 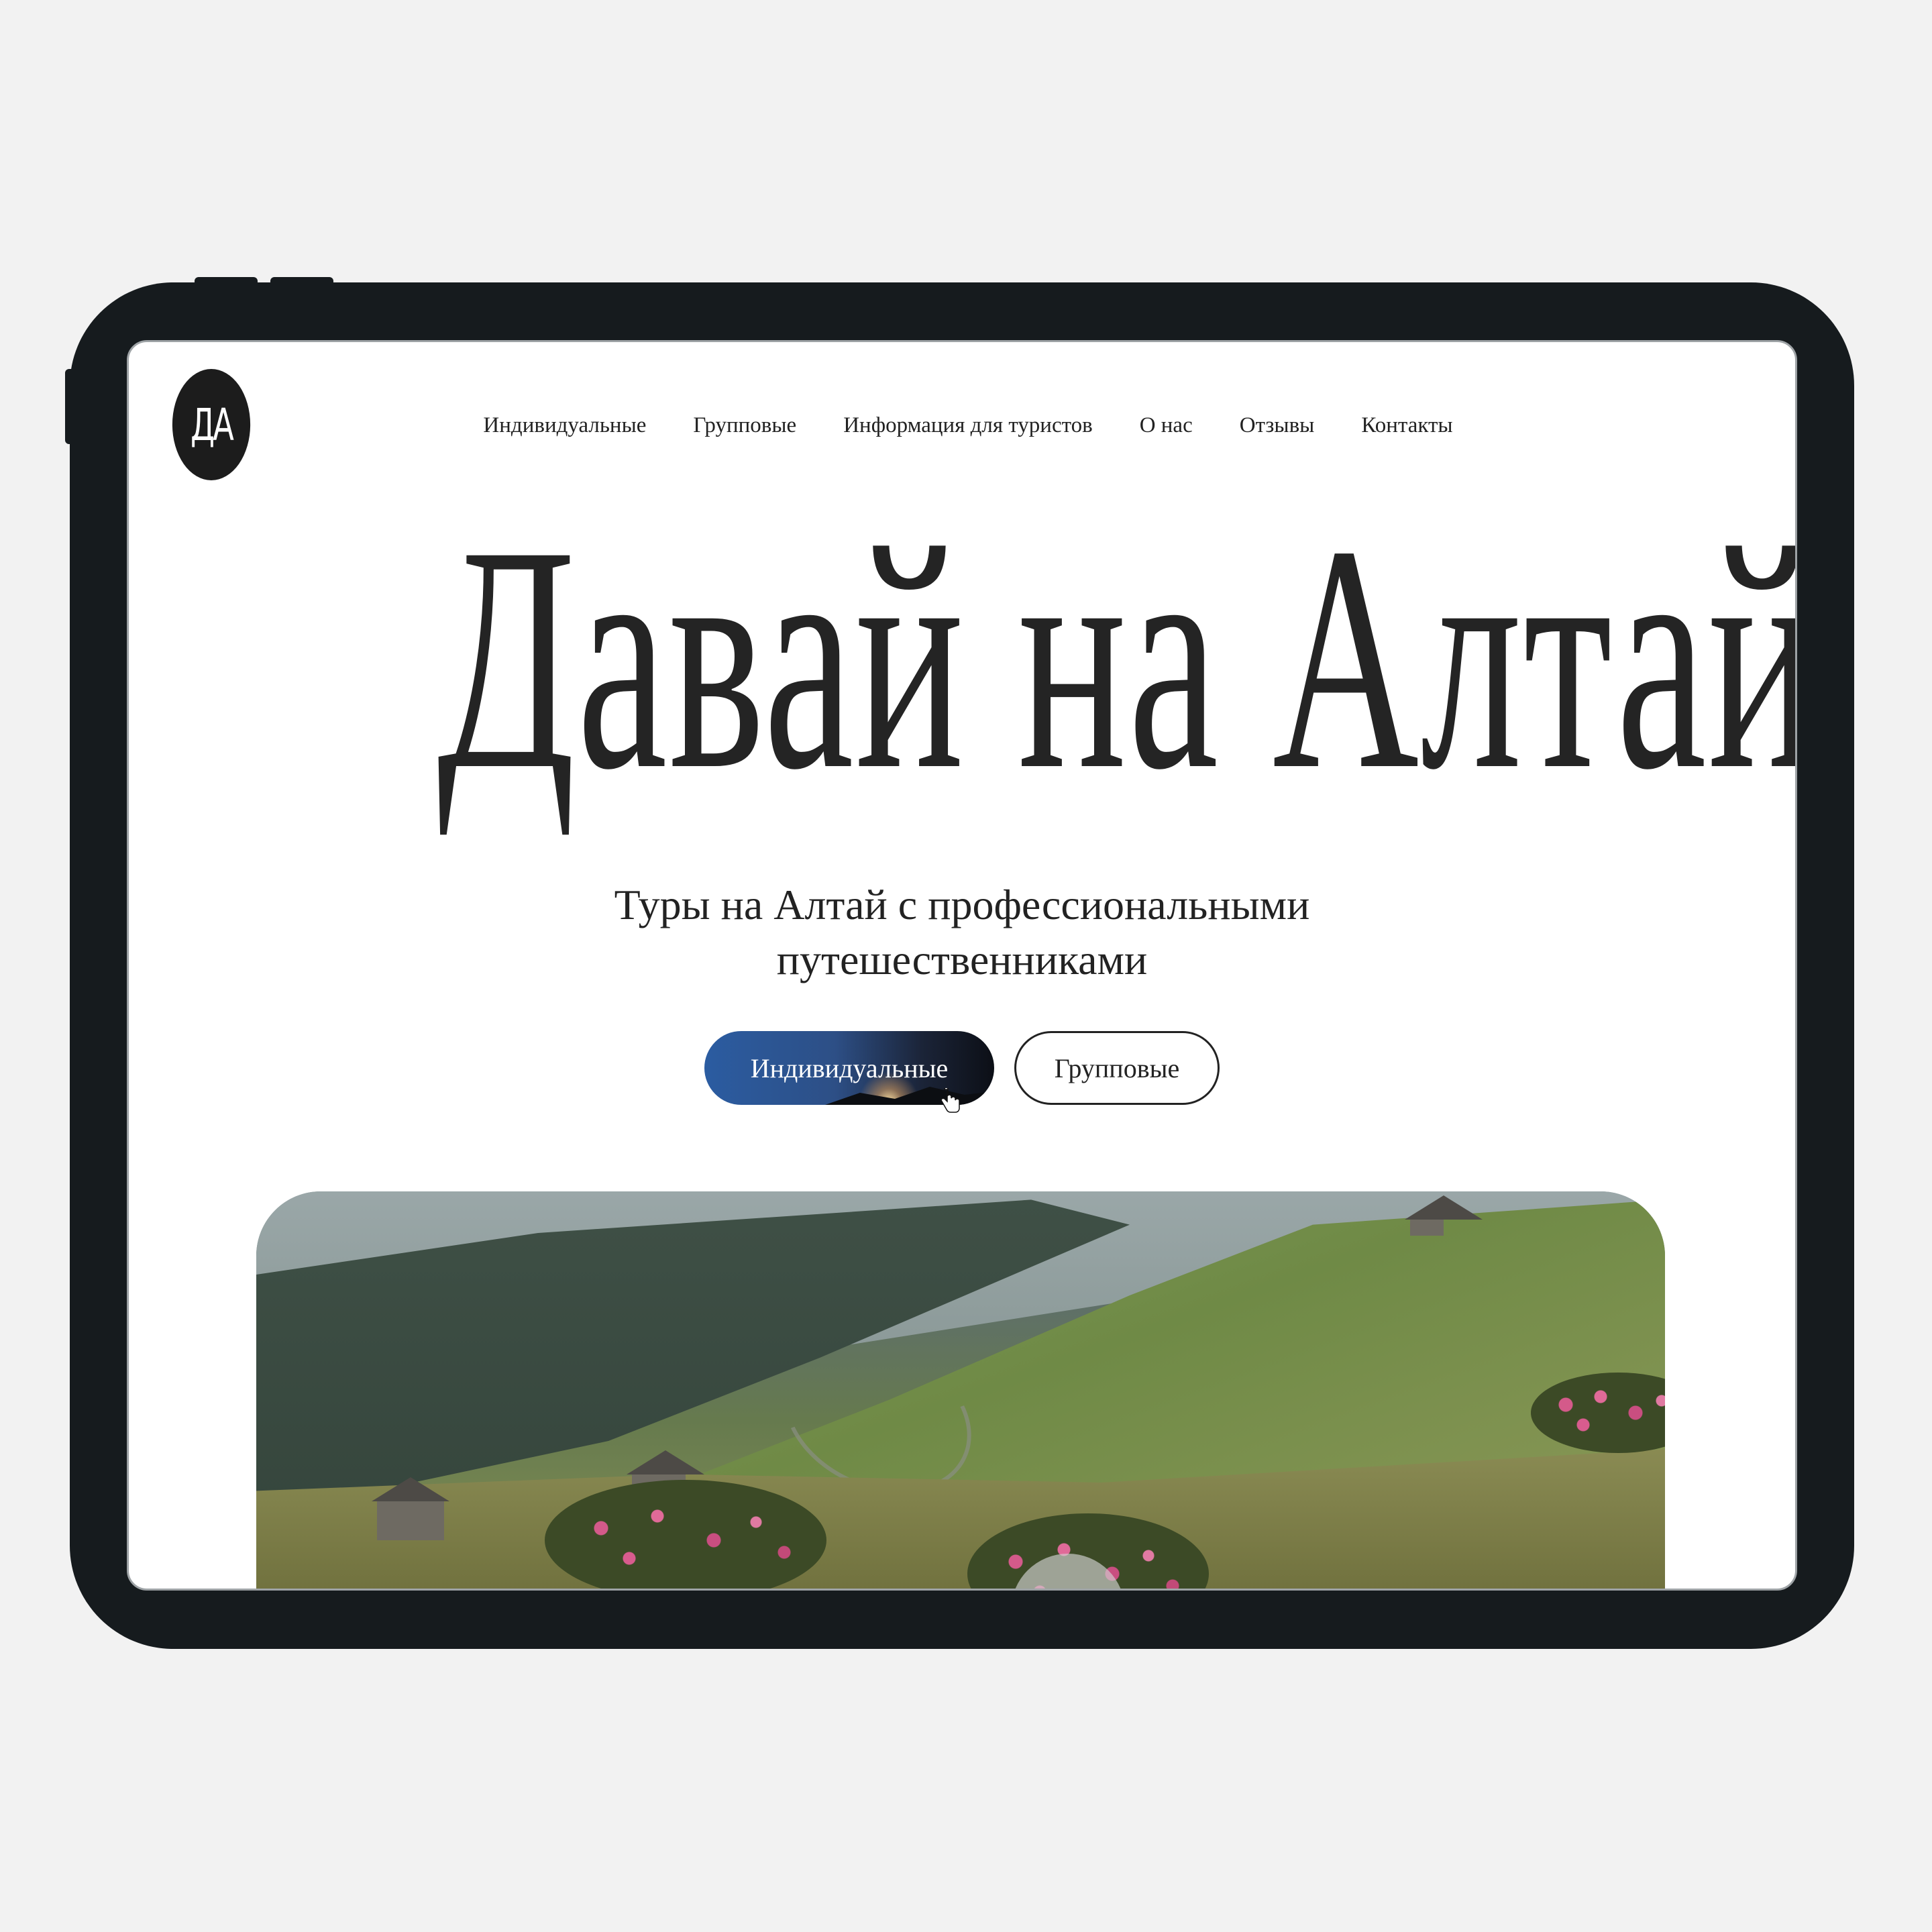 What do you see at coordinates (564, 425) in the screenshot?
I see `nav-item-individual: Индивидуальные` at bounding box center [564, 425].